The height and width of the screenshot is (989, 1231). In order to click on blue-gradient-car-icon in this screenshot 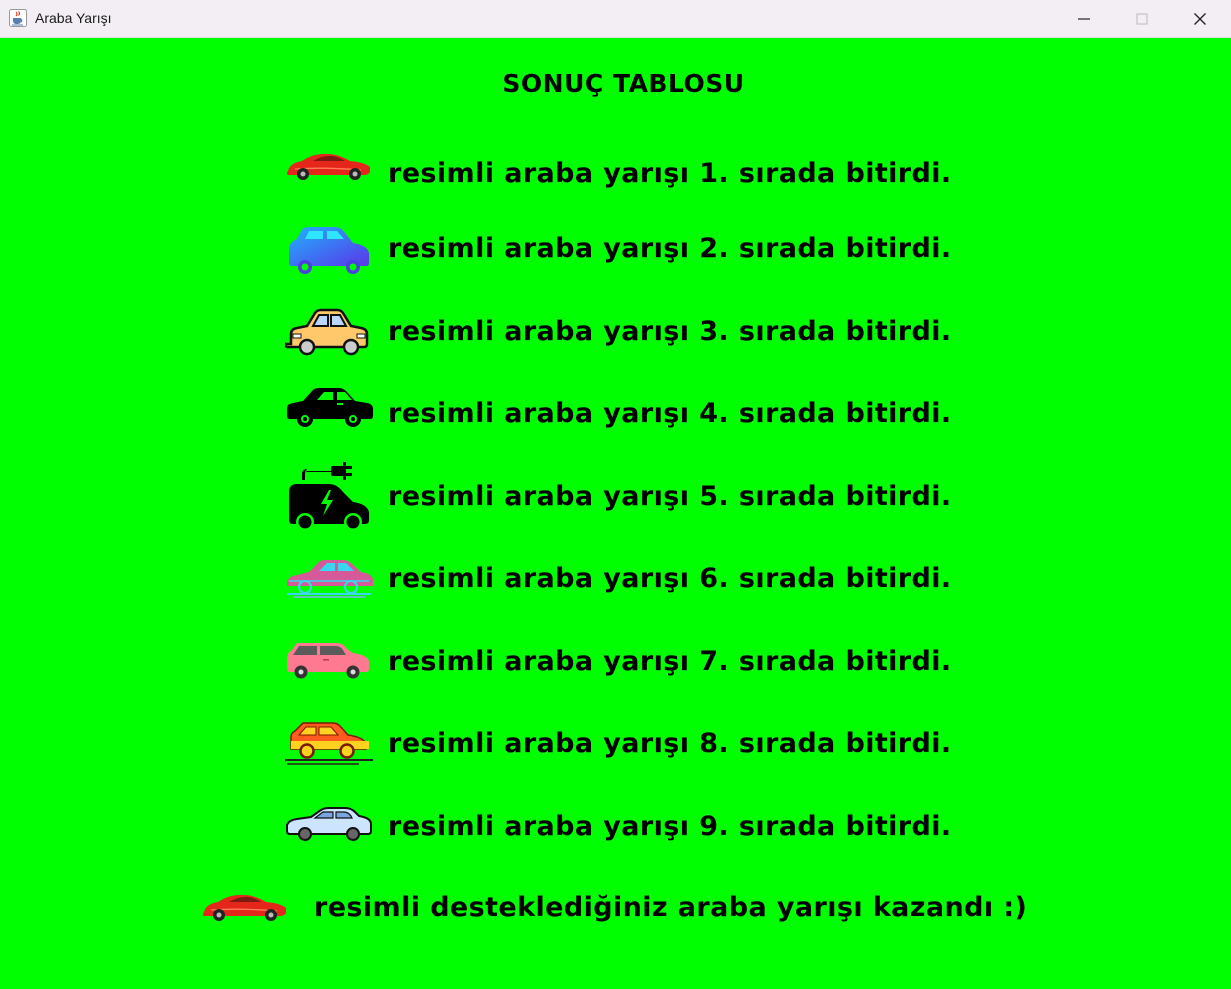, I will do `click(329, 251)`.